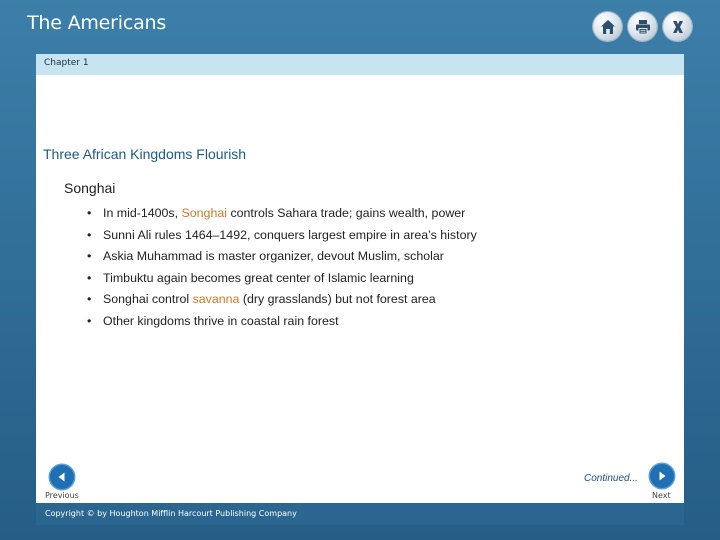 The image size is (720, 540). I want to click on home-icon, so click(607, 26).